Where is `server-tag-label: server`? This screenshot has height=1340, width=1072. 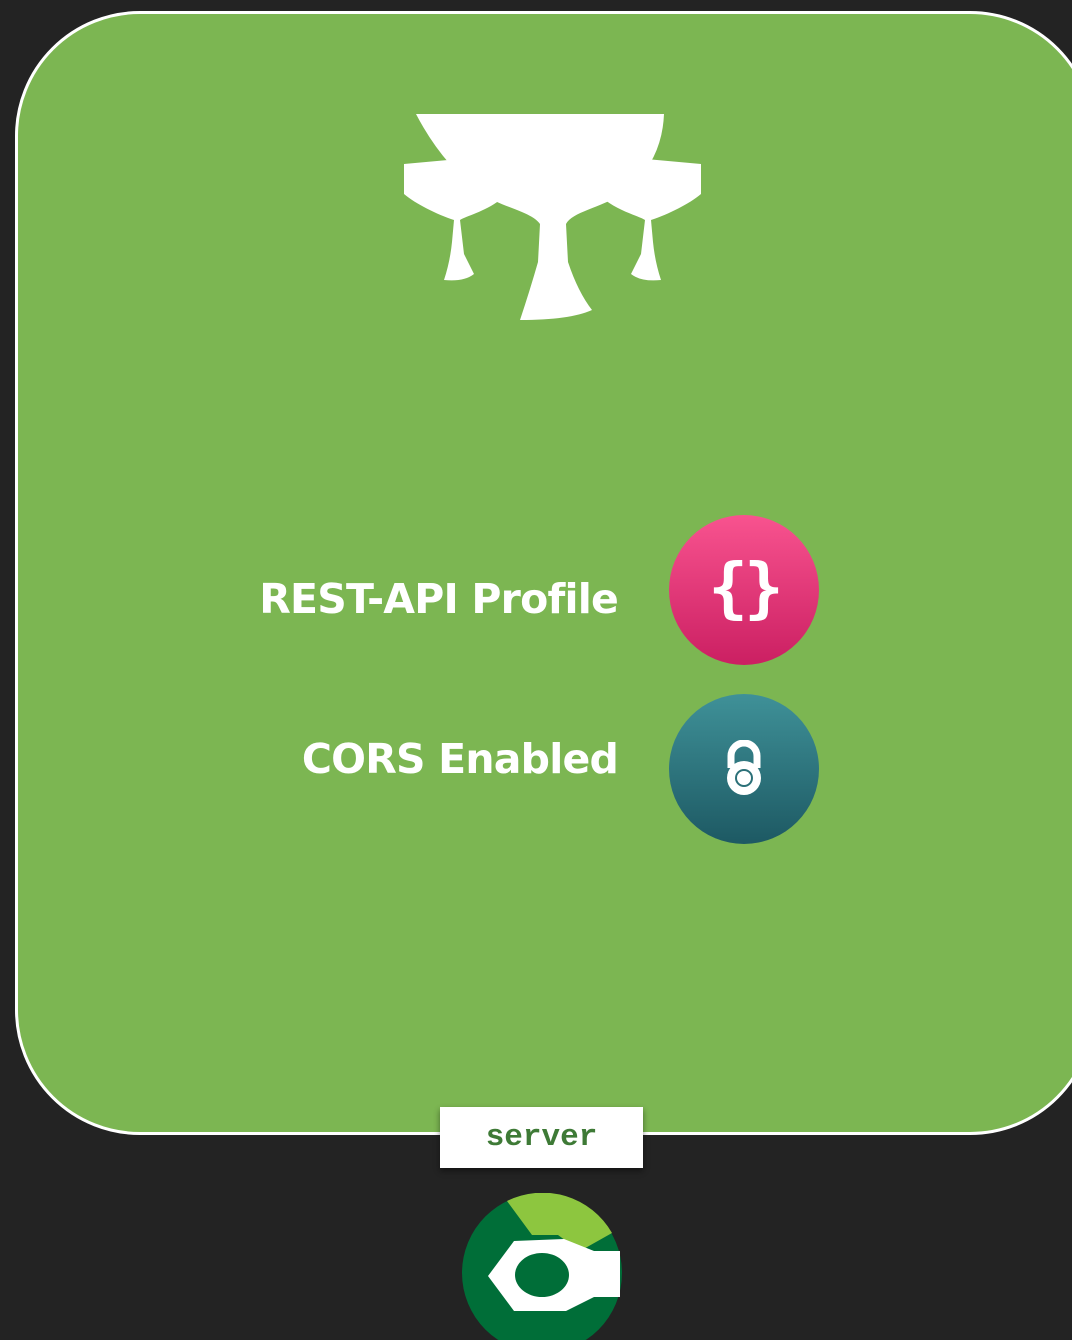
server-tag-label: server is located at coordinates (541, 1137).